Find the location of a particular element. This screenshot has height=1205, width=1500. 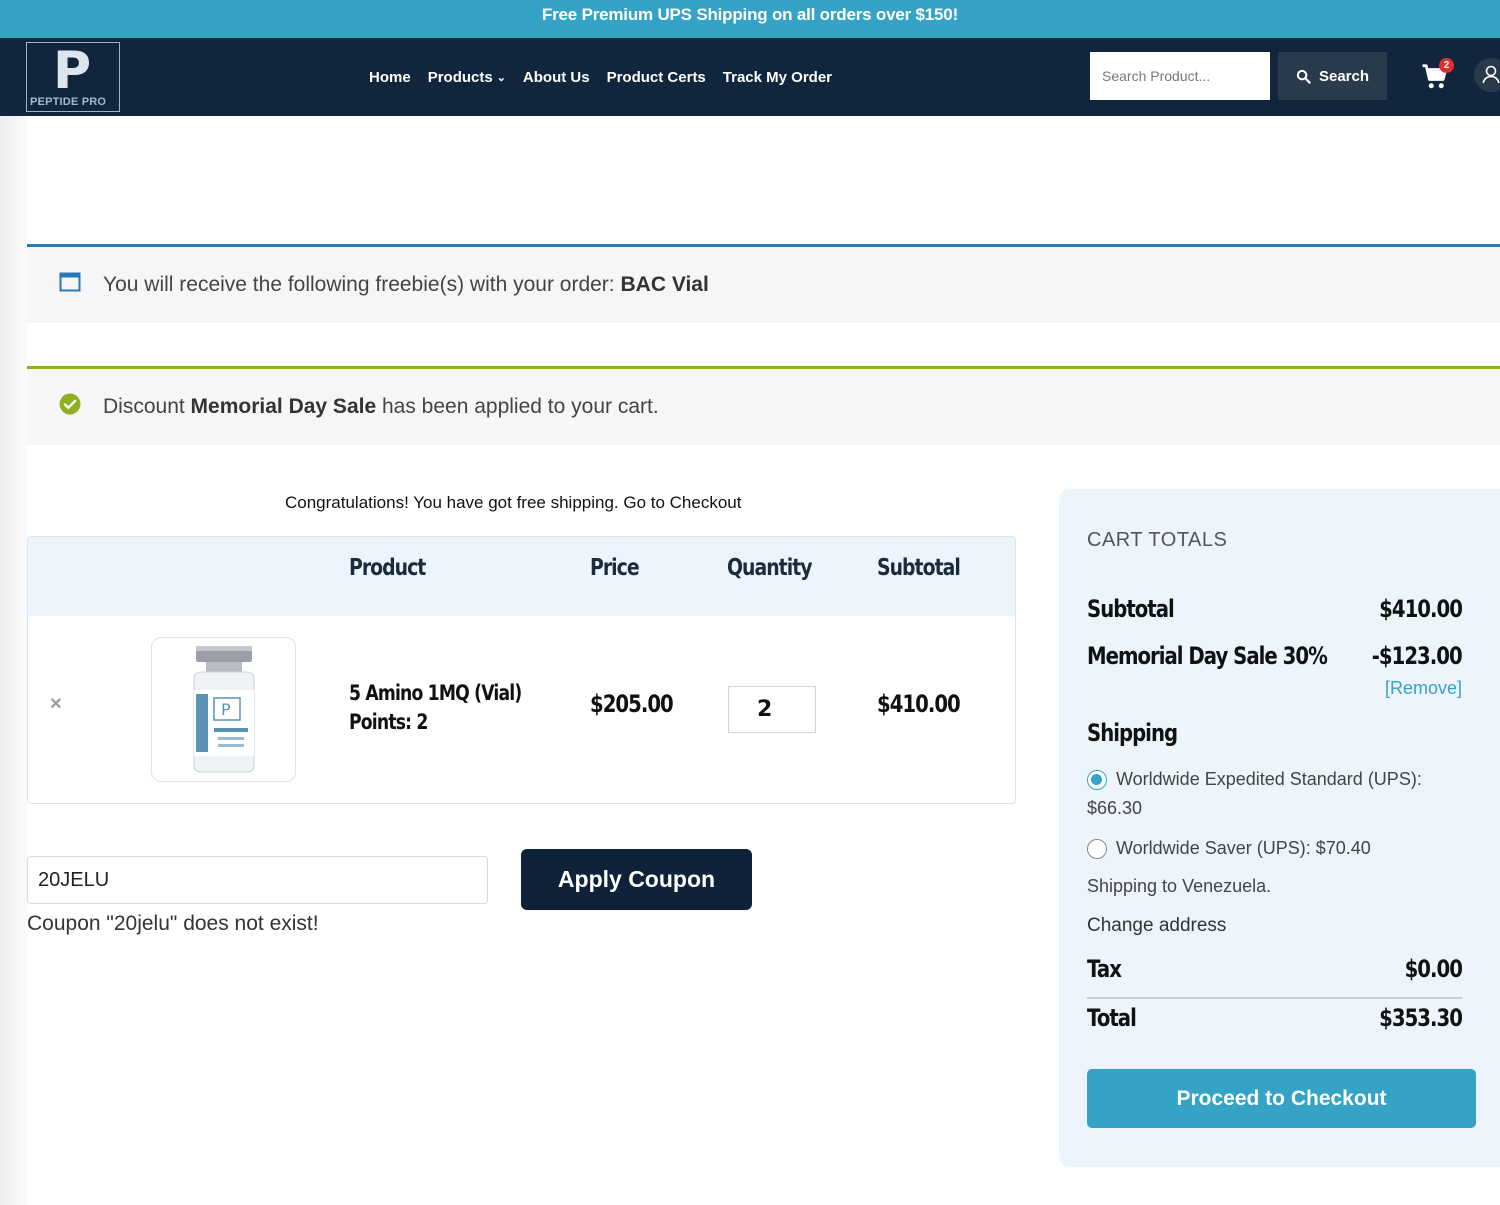

header-price: Price is located at coordinates (615, 568).